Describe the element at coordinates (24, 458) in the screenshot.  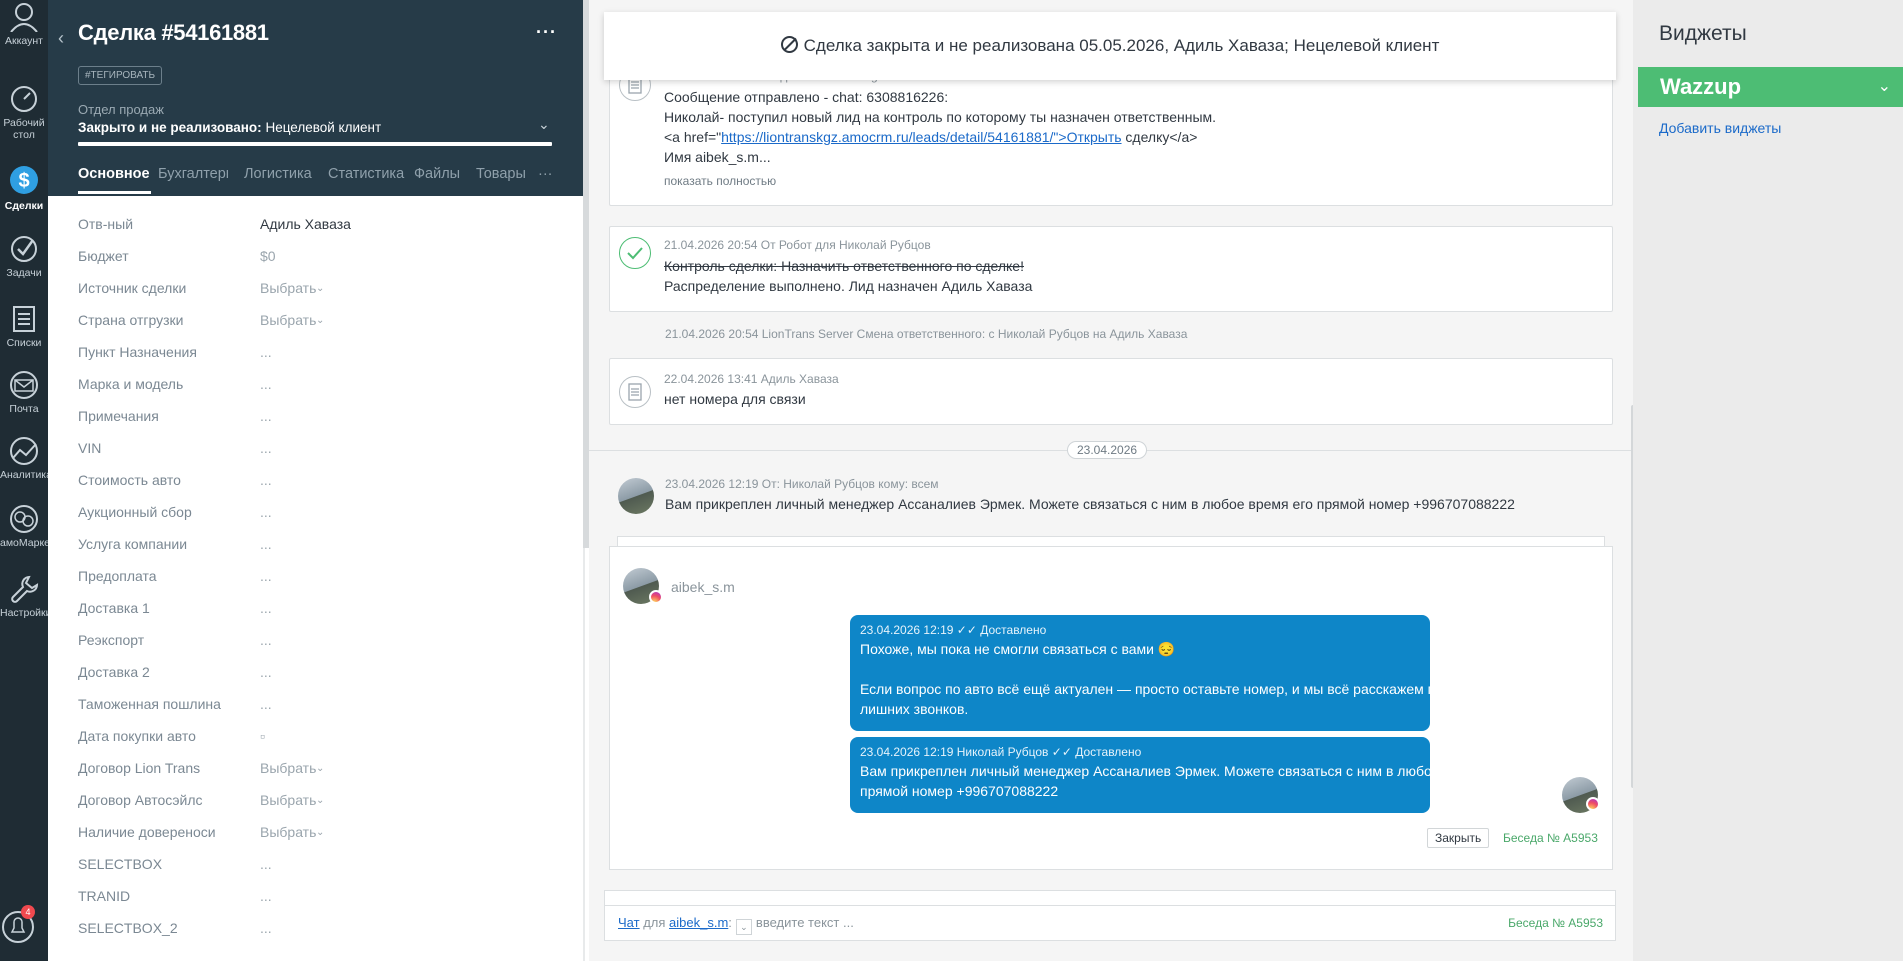
I see `nav-analytics: Аналитика` at that location.